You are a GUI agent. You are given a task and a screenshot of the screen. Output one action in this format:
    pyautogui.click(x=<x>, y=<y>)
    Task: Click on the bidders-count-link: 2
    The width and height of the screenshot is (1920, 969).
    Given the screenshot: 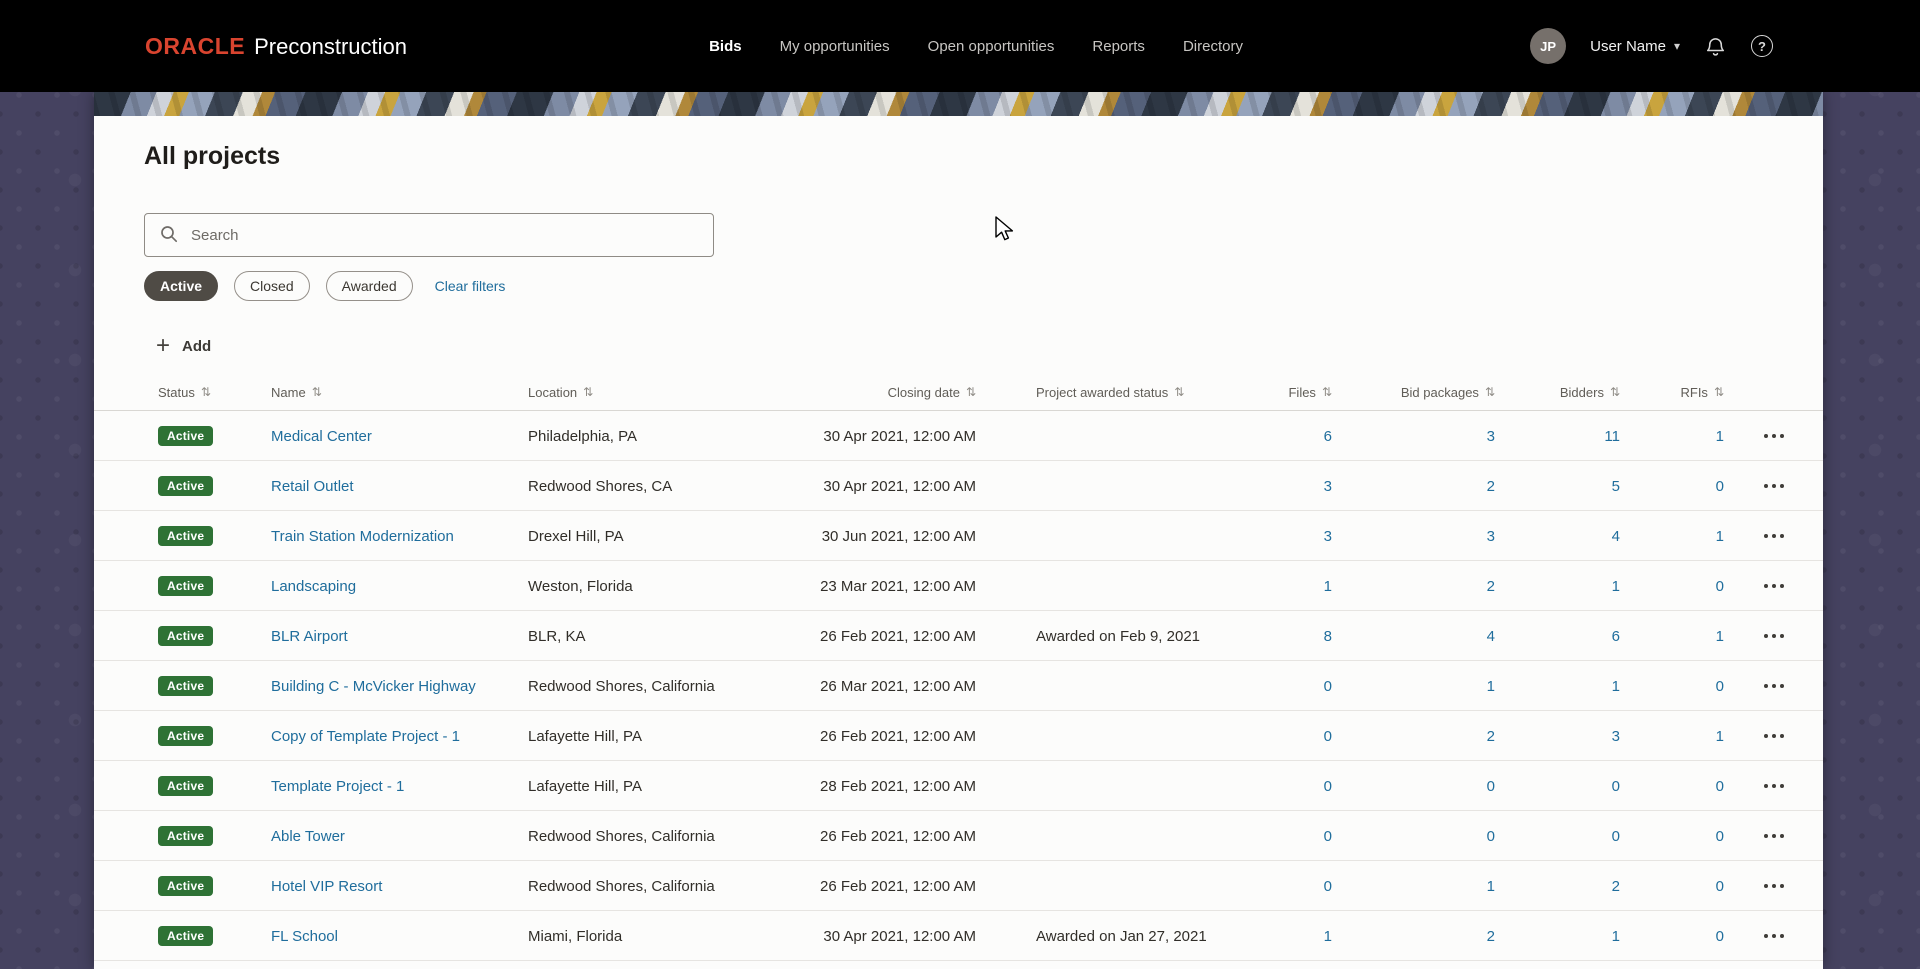 What is the action you would take?
    pyautogui.click(x=1616, y=886)
    